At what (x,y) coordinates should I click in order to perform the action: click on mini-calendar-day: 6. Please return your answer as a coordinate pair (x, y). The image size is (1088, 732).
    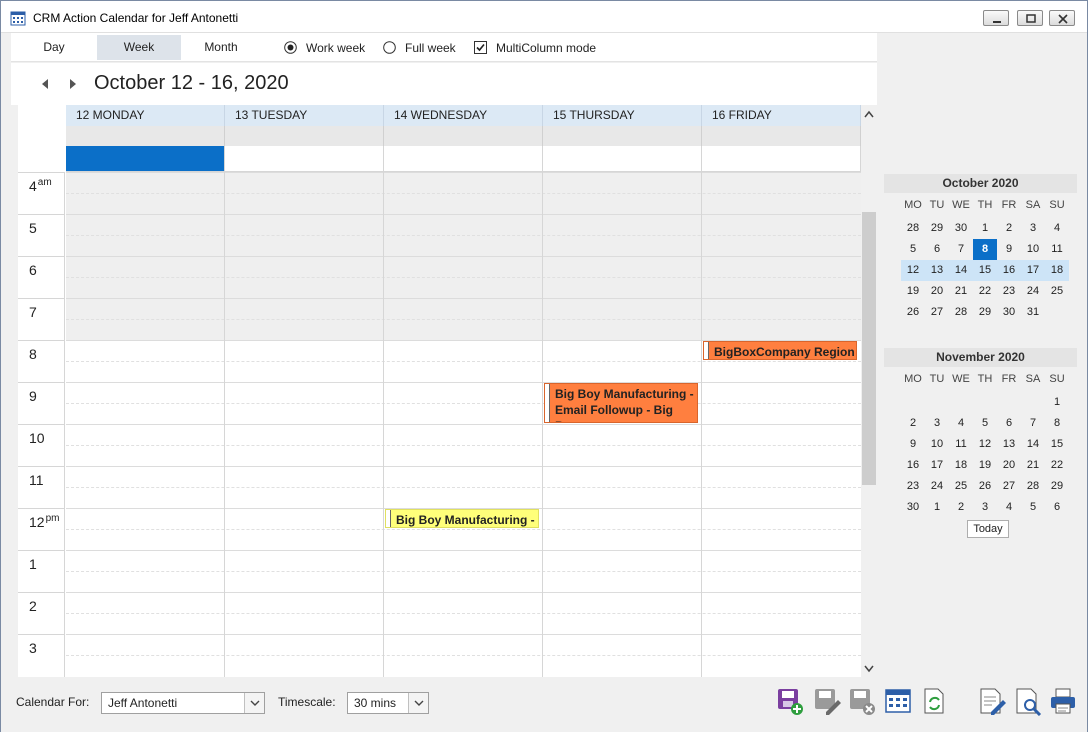
    Looking at the image, I should click on (937, 249).